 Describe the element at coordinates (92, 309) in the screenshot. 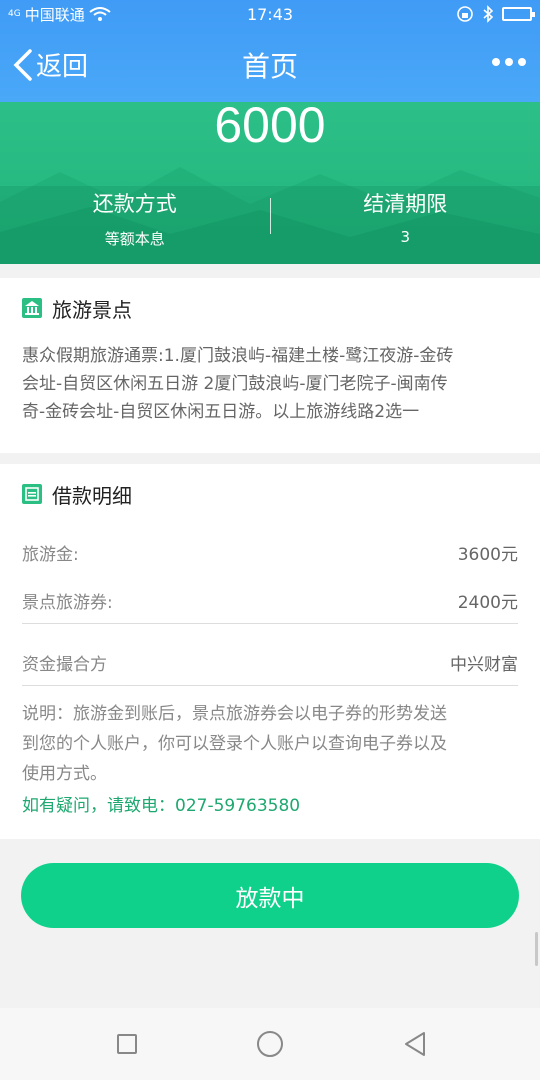

I see `attractions-title: 旅游景点` at that location.